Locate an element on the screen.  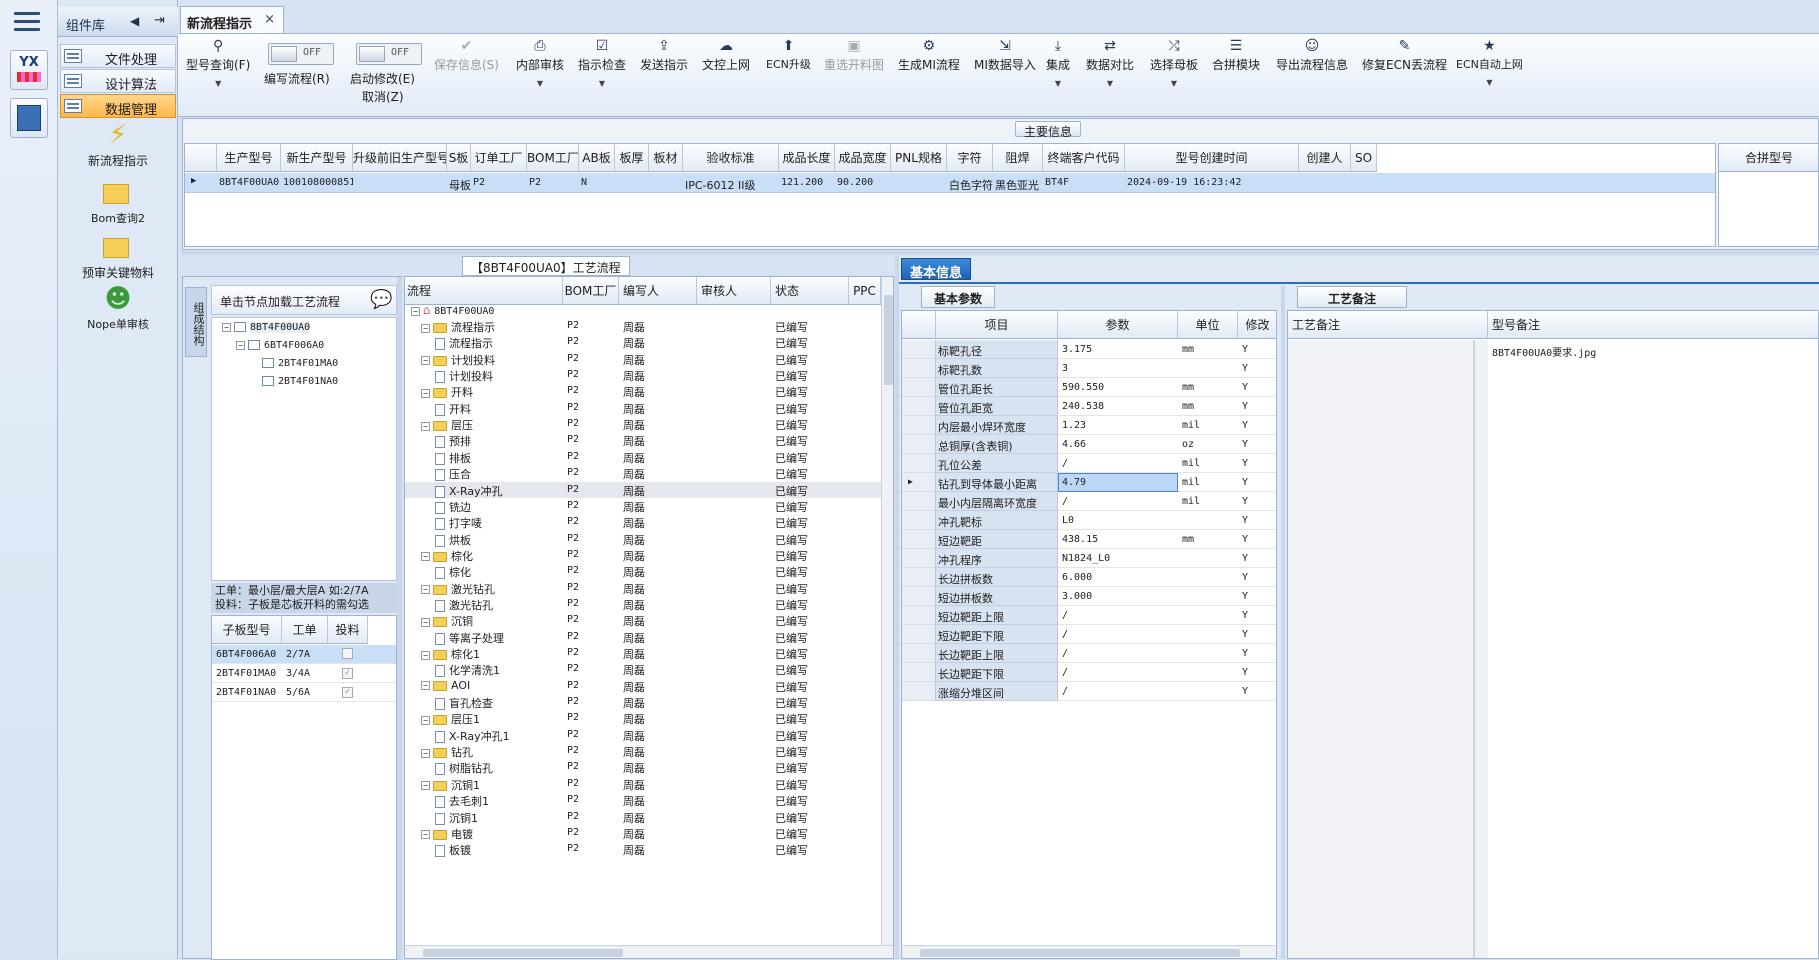
param-value-cell: L0 is located at coordinates (1068, 520).